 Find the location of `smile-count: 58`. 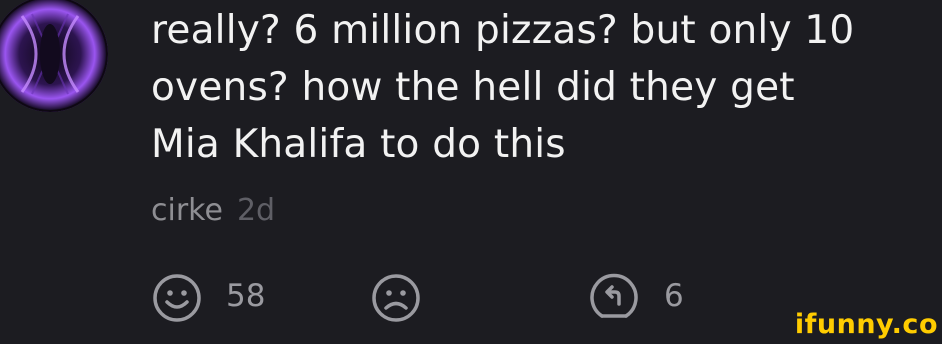

smile-count: 58 is located at coordinates (246, 296).